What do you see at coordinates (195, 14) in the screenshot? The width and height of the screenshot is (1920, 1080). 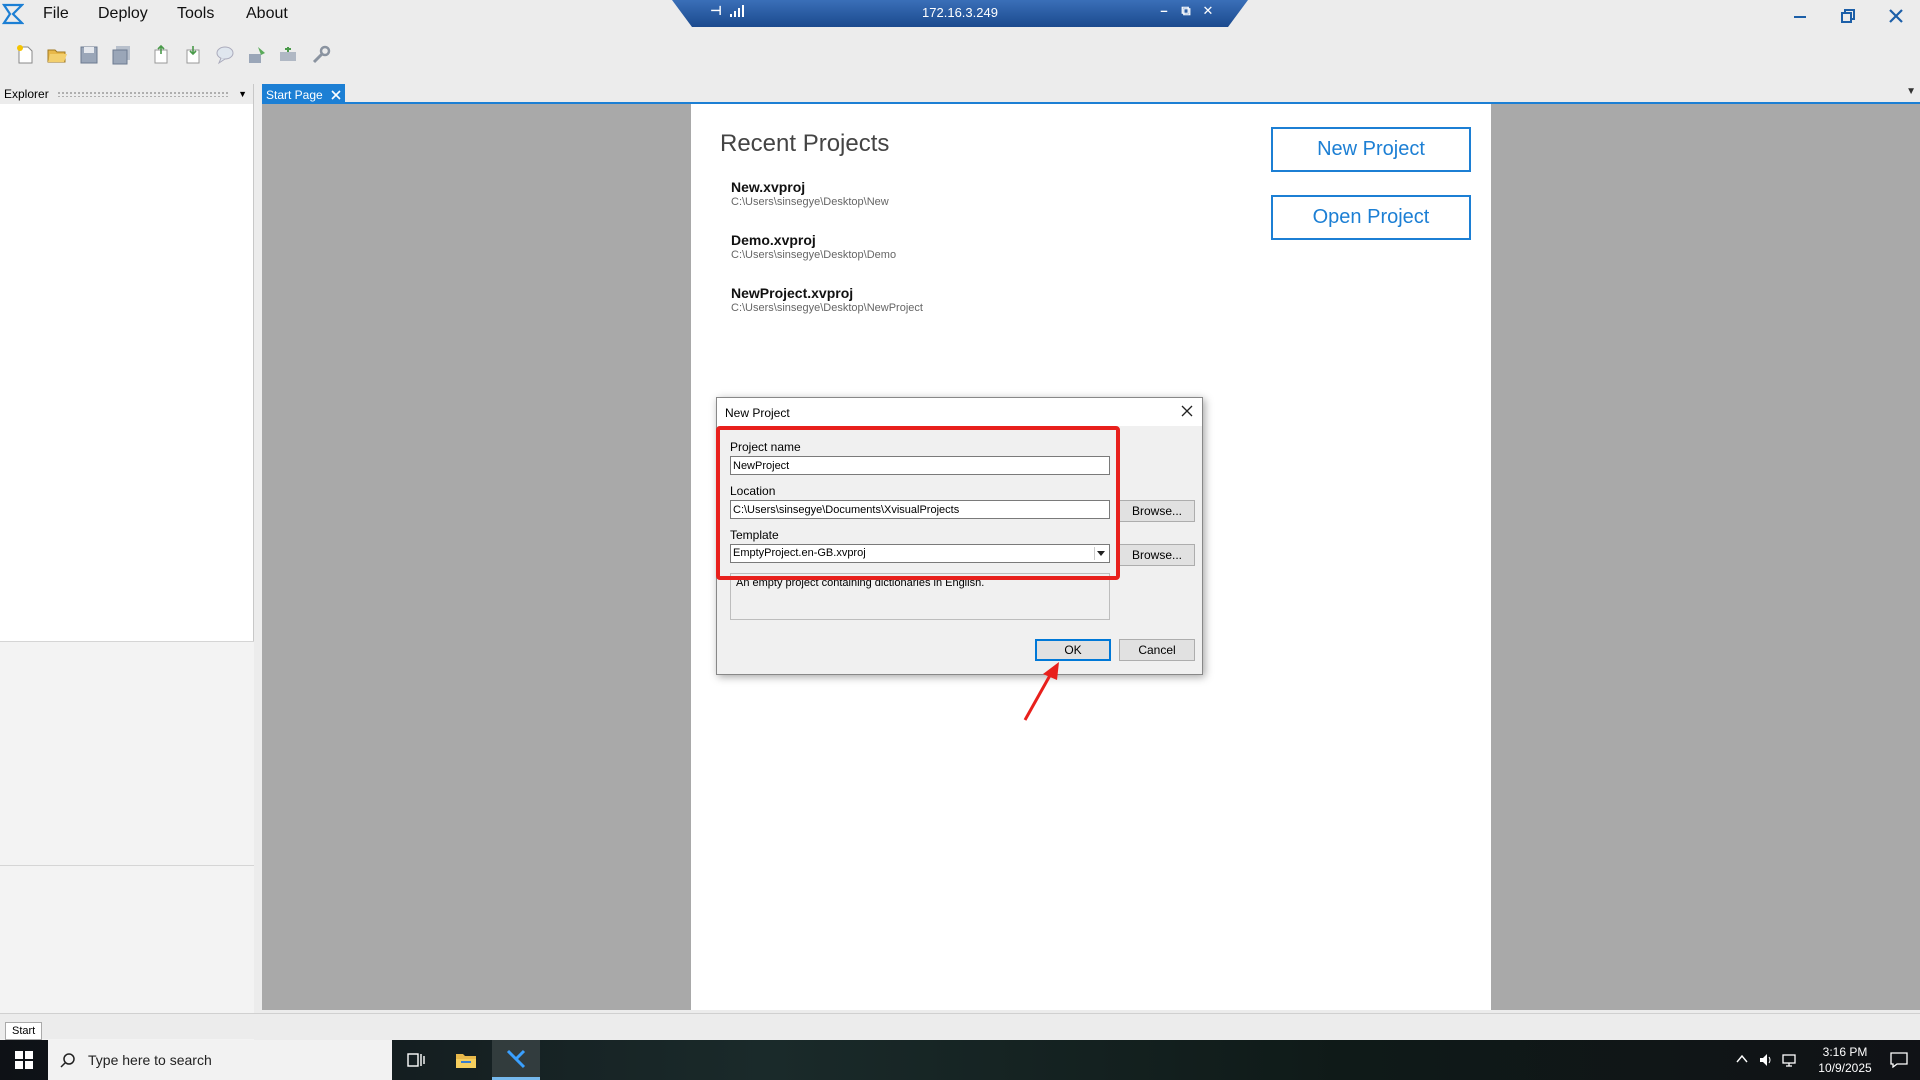 I see `menu-tools: Tools` at bounding box center [195, 14].